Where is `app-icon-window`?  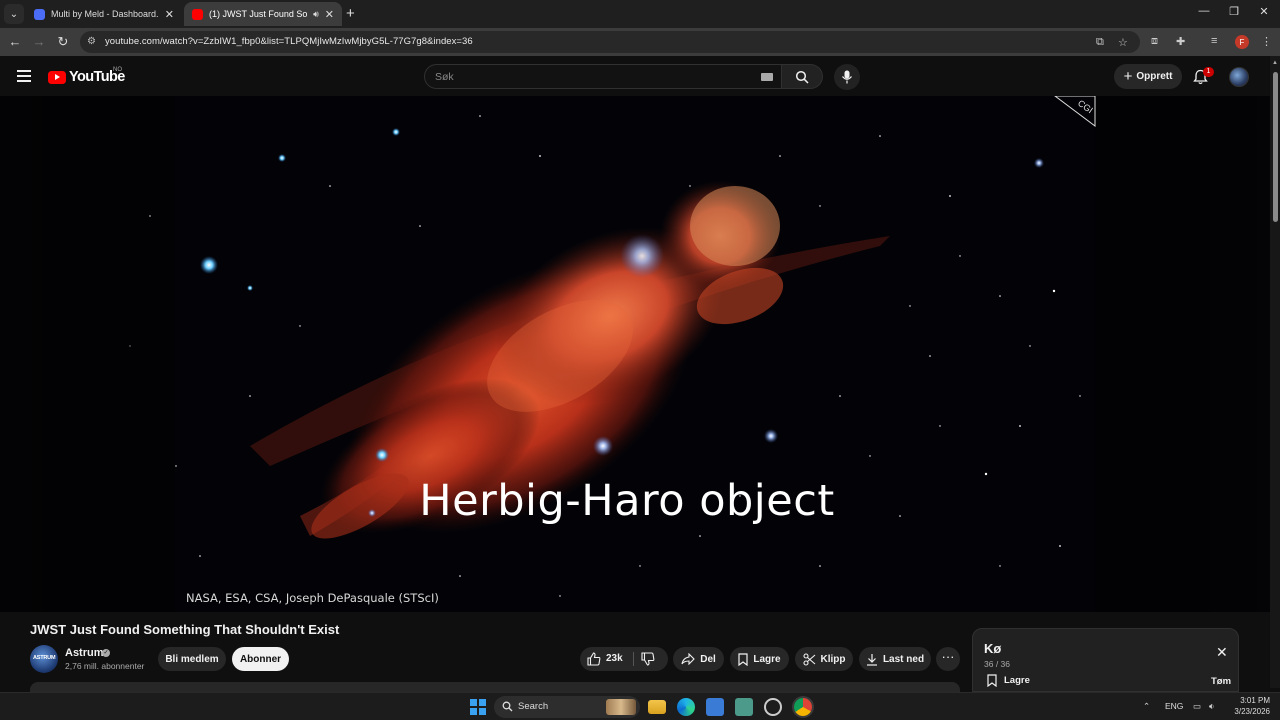
app-icon-window is located at coordinates (715, 707).